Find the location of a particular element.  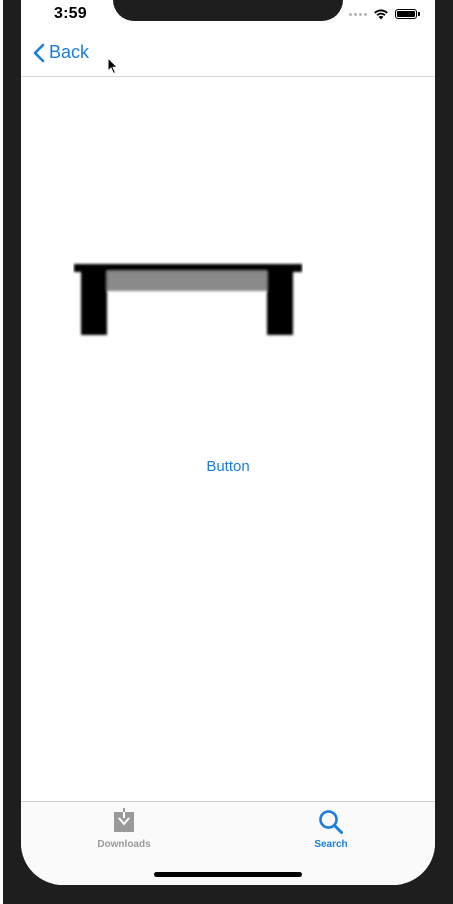

table-icon is located at coordinates (188, 299).